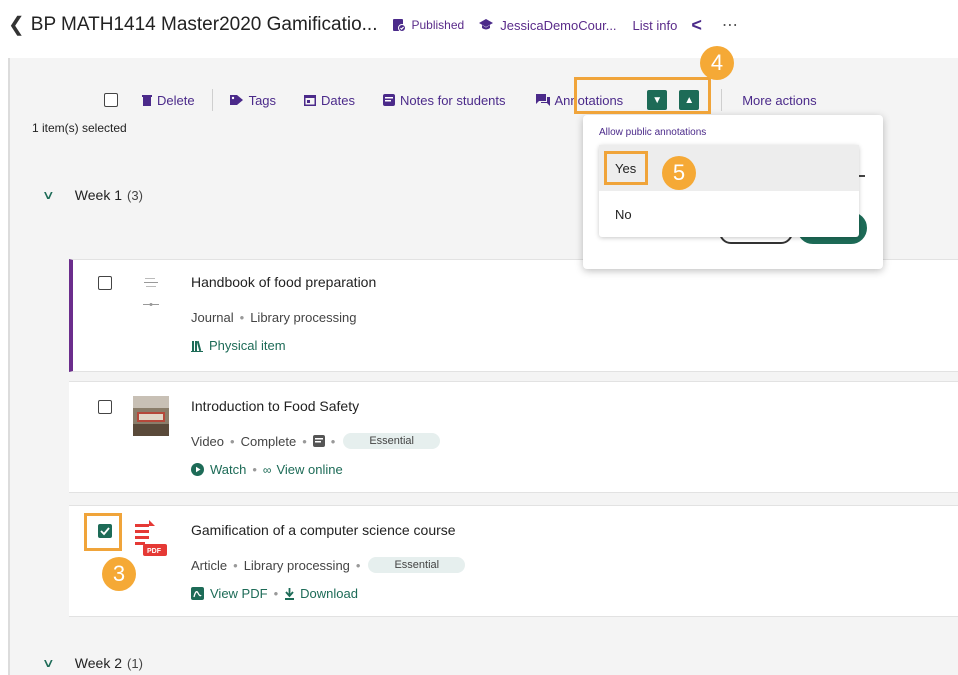  Describe the element at coordinates (453, 100) in the screenshot. I see `notes-label: Notes for students` at that location.